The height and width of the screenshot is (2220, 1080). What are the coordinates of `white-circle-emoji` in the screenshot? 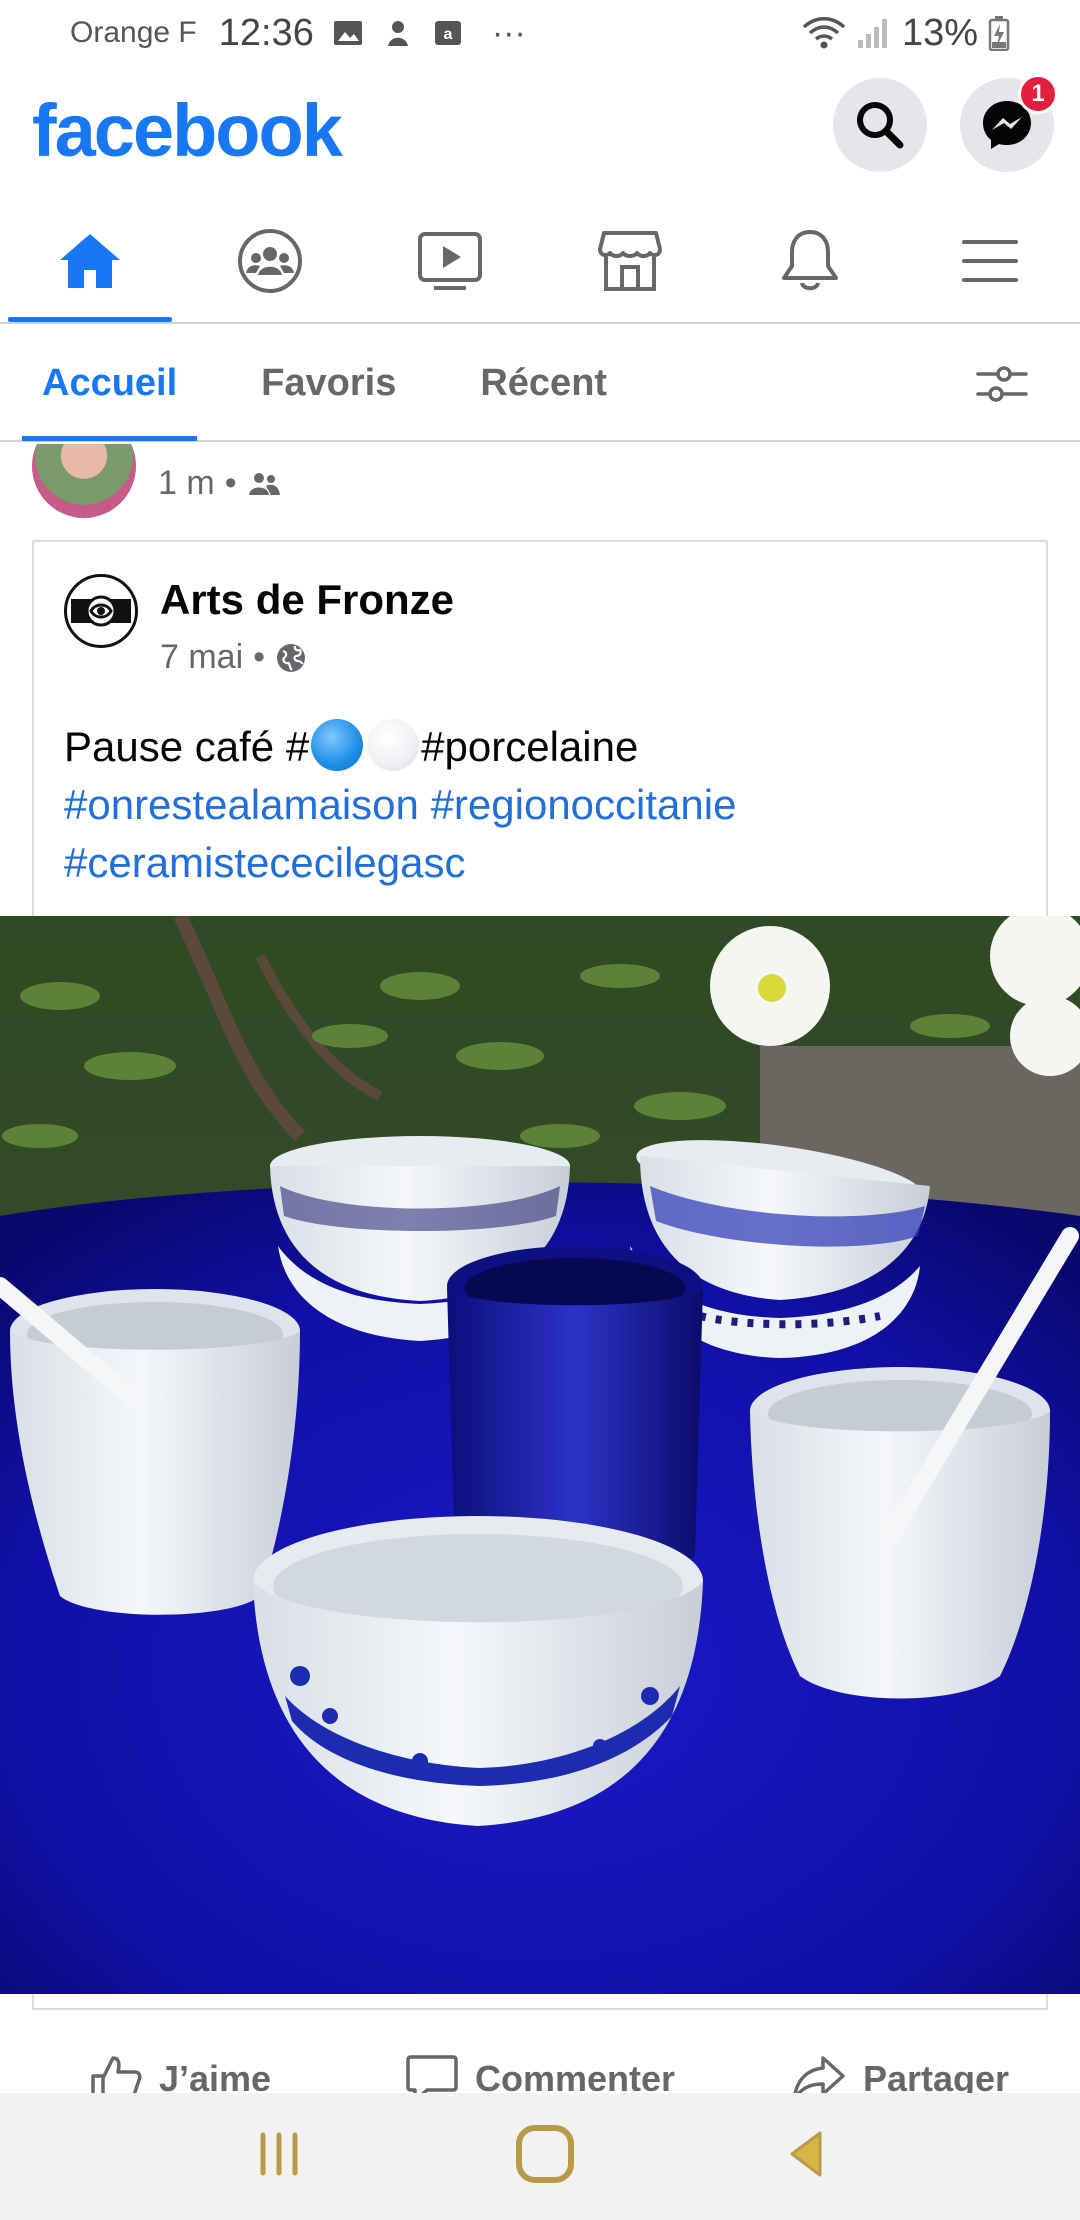 It's located at (393, 745).